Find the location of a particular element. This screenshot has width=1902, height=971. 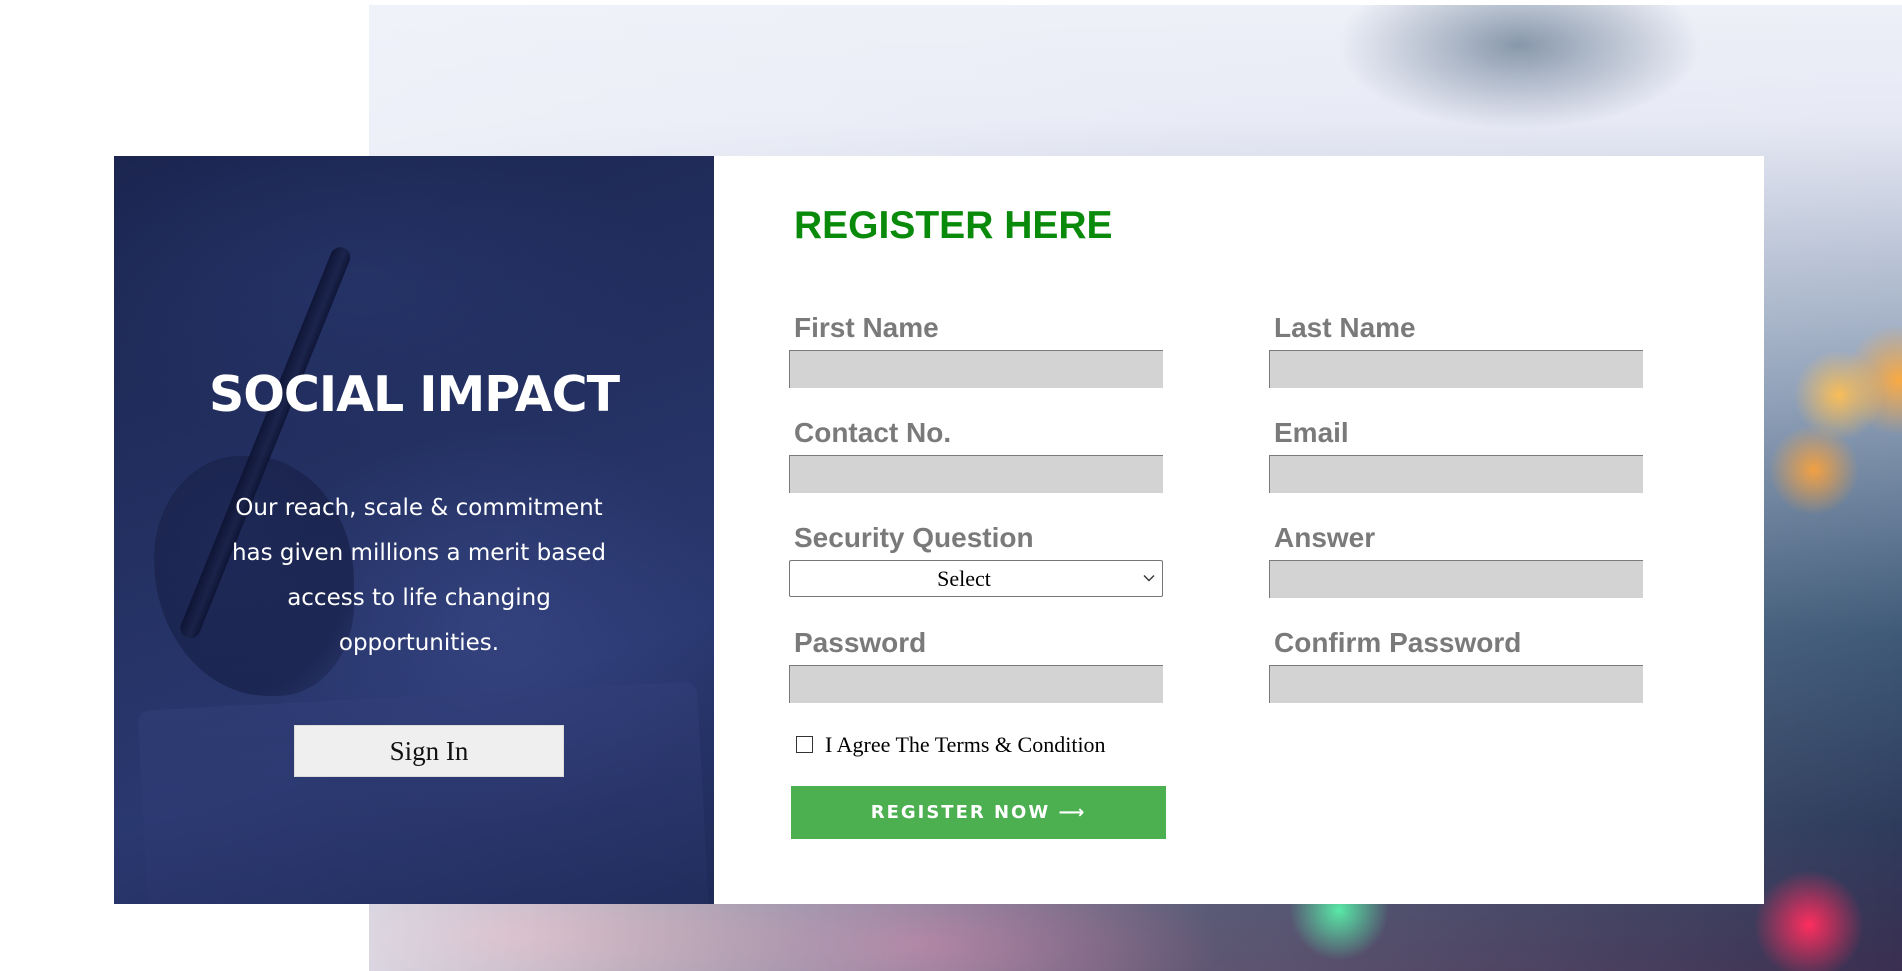

email-input is located at coordinates (1456, 474).